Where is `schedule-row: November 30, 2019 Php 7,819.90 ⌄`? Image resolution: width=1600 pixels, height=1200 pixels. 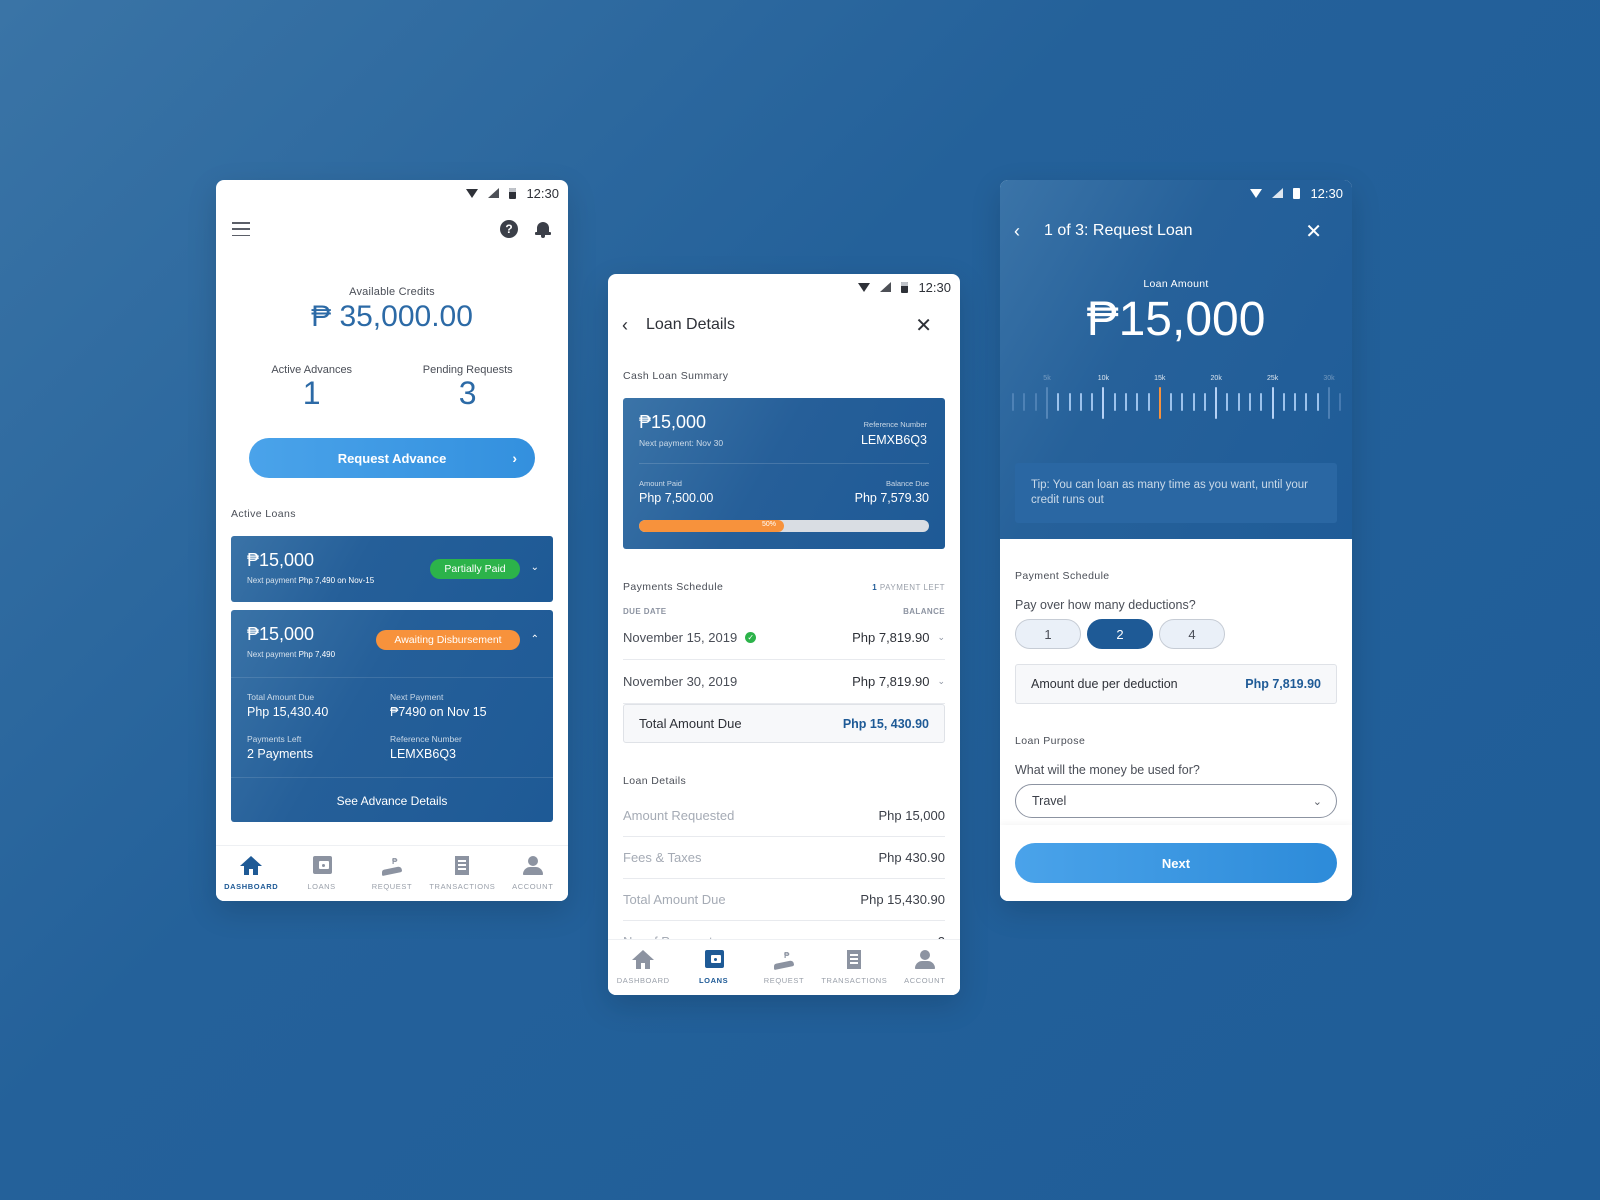 schedule-row: November 30, 2019 Php 7,819.90 ⌄ is located at coordinates (784, 682).